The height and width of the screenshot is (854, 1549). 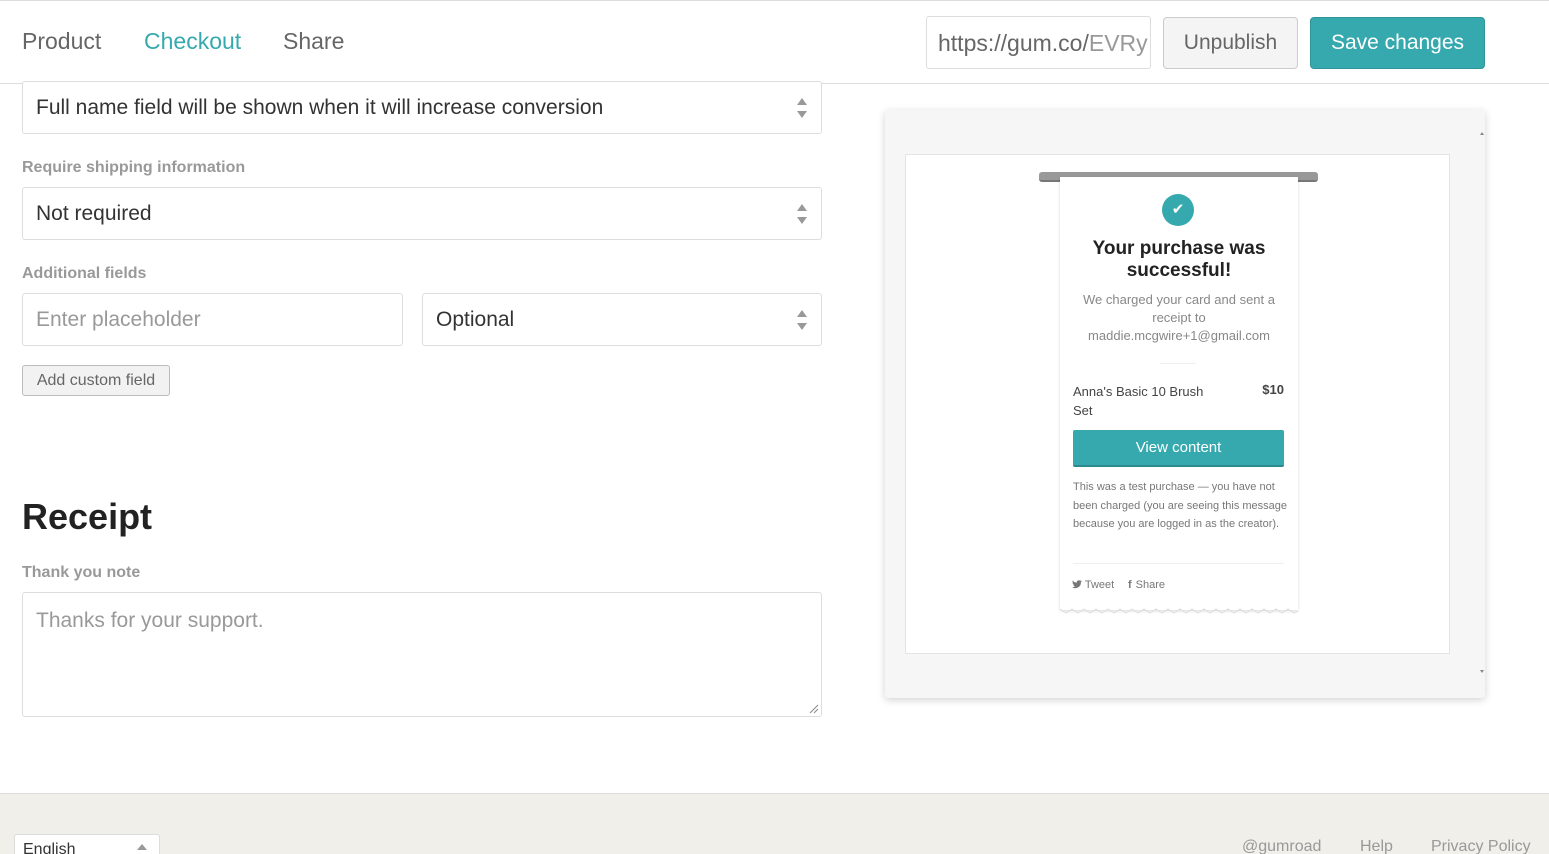 What do you see at coordinates (1376, 846) in the screenshot?
I see `footer-link-help: Help` at bounding box center [1376, 846].